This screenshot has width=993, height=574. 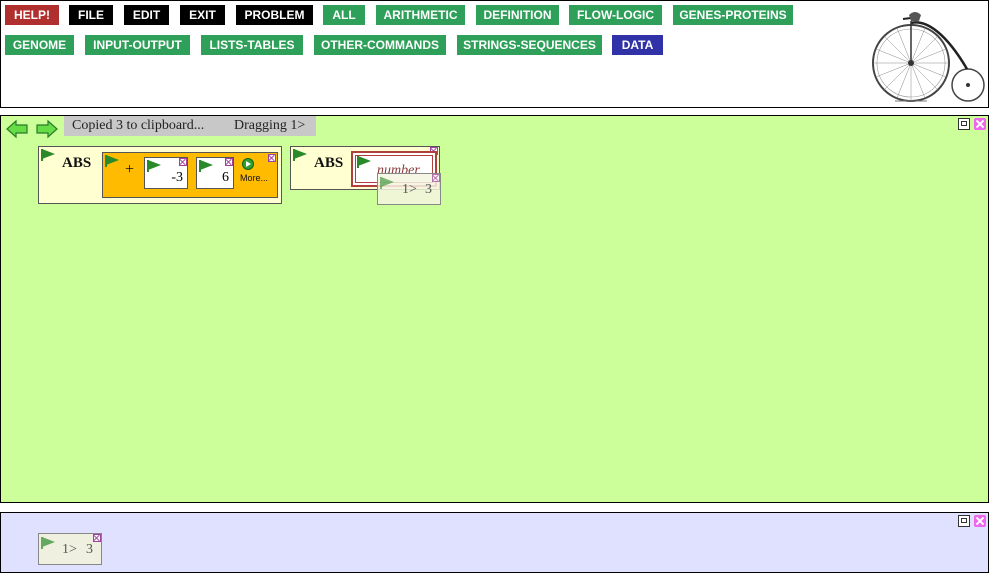 I want to click on clipboard-item-value: 3, so click(x=89, y=549).